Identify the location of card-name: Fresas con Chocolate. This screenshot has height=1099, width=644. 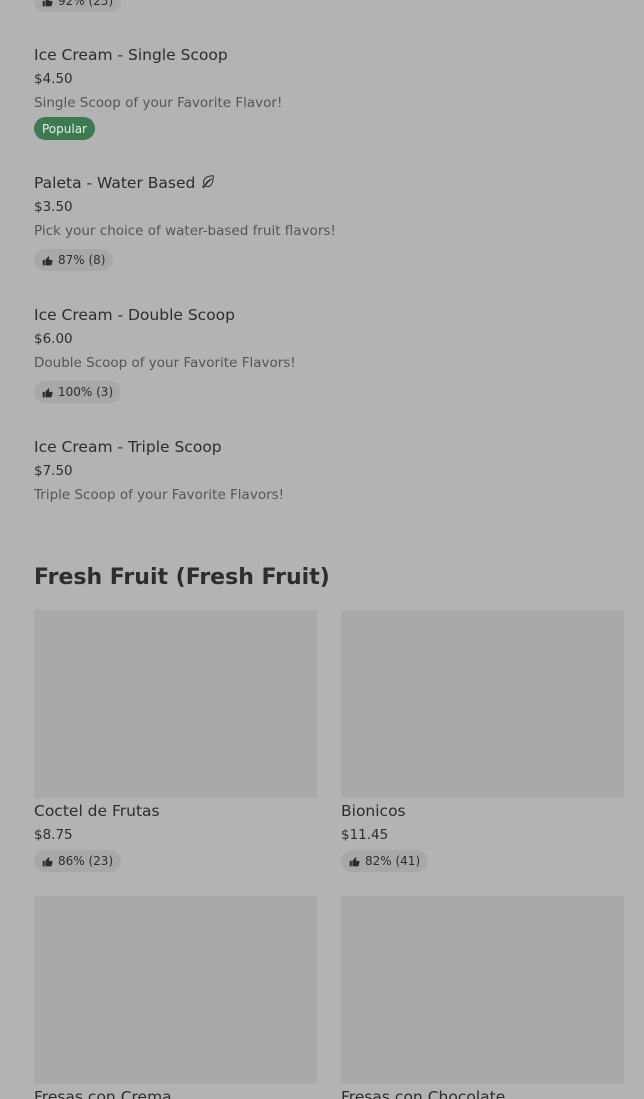
(423, 1093).